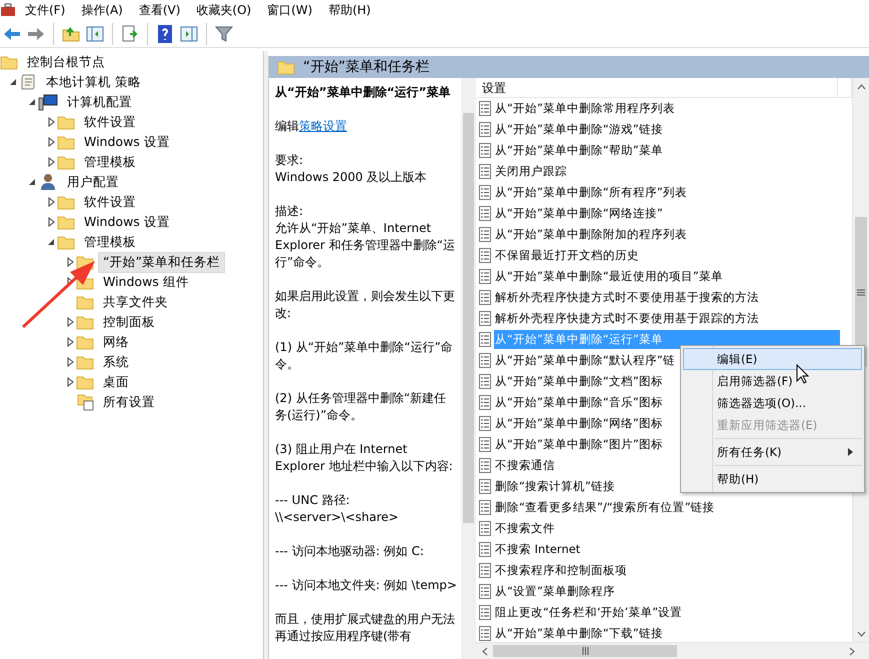 Image resolution: width=869 pixels, height=659 pixels. What do you see at coordinates (290, 10) in the screenshot?
I see `menu-item: 窗口(W)` at bounding box center [290, 10].